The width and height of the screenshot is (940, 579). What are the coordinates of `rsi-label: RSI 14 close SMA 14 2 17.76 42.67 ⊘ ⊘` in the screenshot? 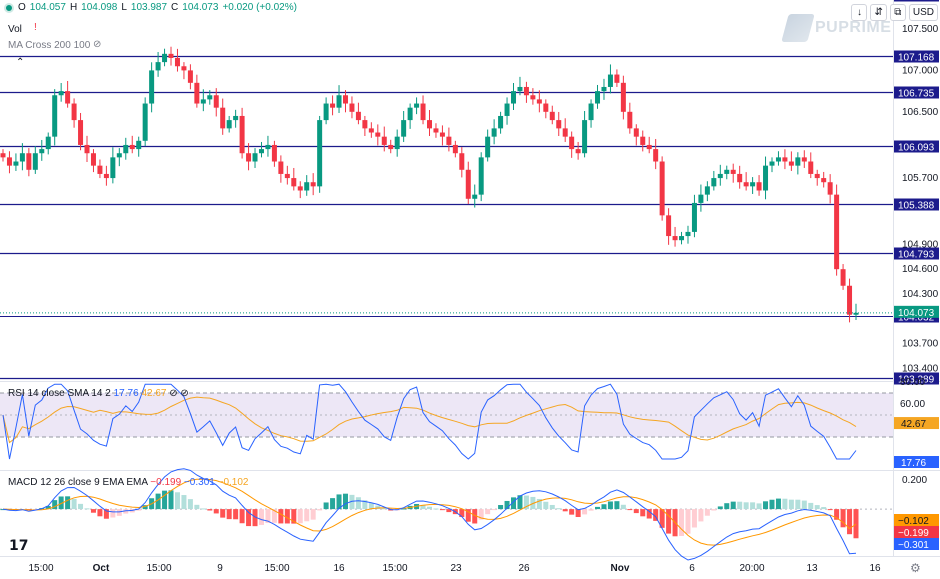 It's located at (98, 393).